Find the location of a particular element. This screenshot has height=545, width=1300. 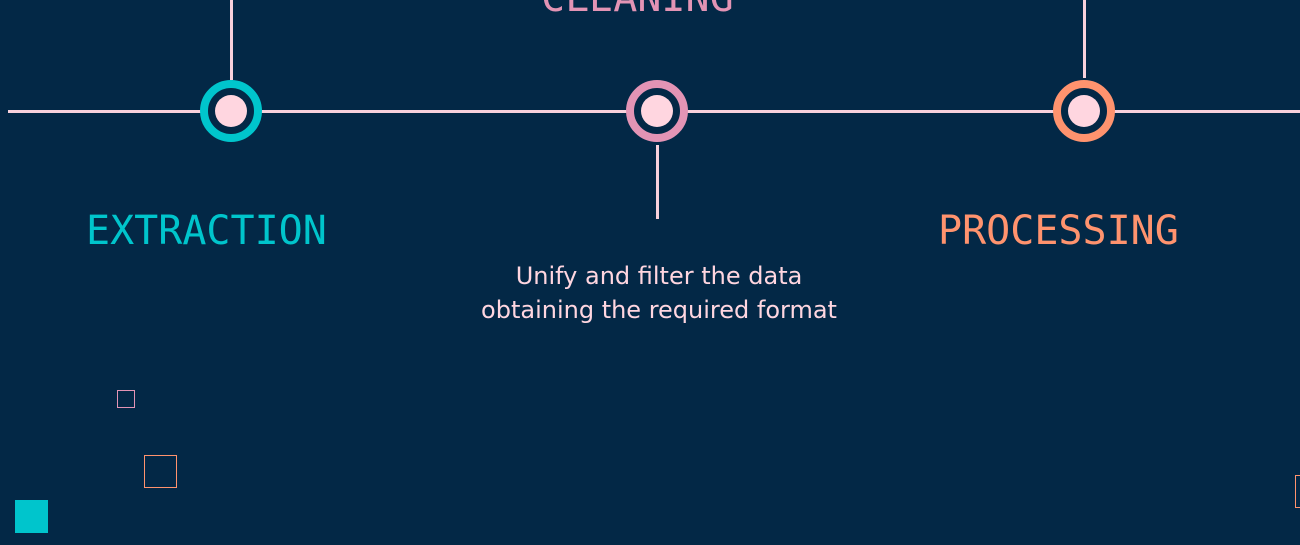

processing-node is located at coordinates (1084, 111).